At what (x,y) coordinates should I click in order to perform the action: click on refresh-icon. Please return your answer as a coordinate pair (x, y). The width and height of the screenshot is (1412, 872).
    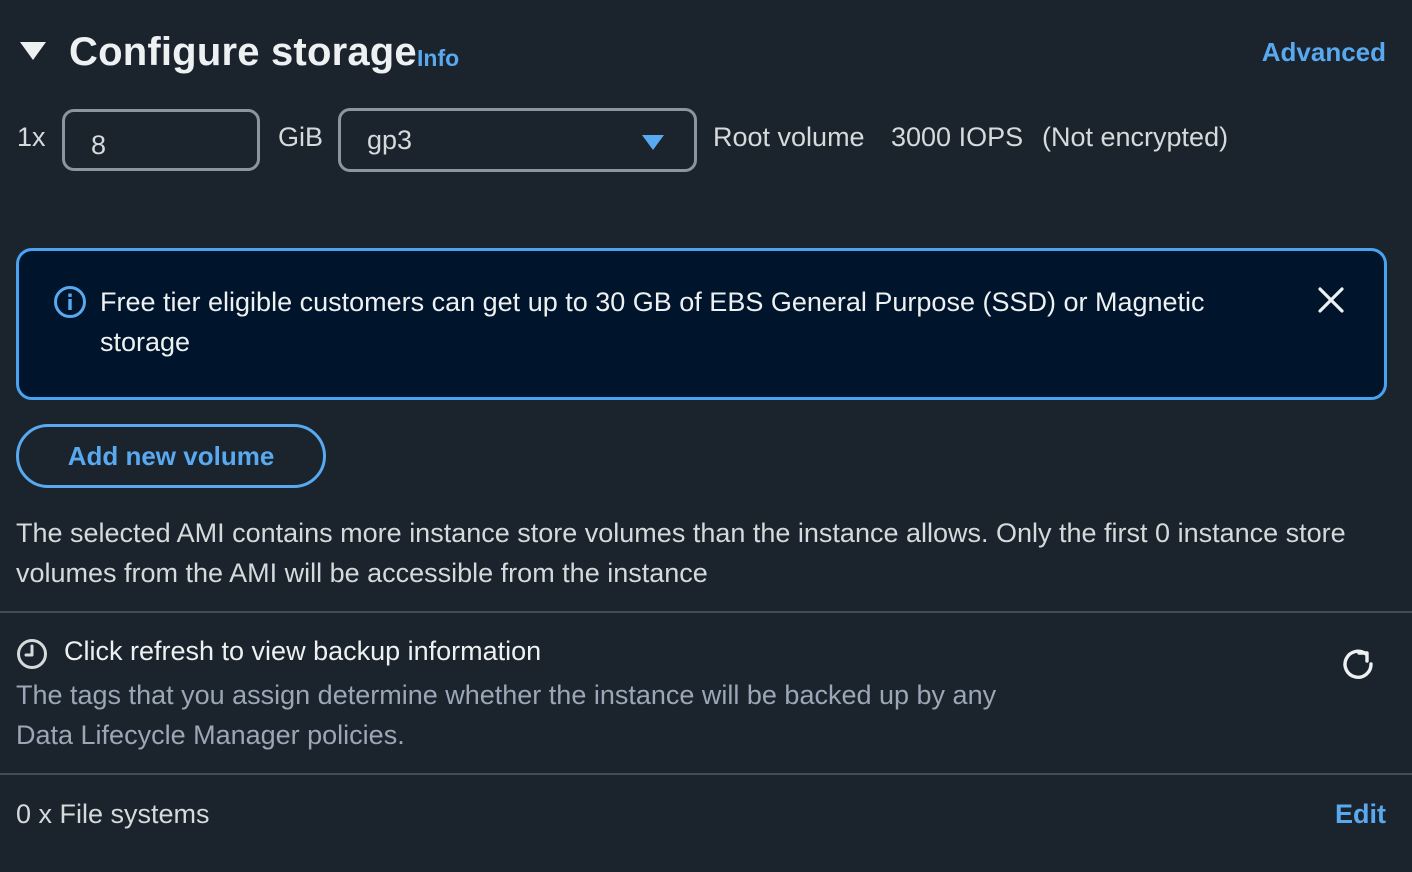
    Looking at the image, I should click on (1359, 665).